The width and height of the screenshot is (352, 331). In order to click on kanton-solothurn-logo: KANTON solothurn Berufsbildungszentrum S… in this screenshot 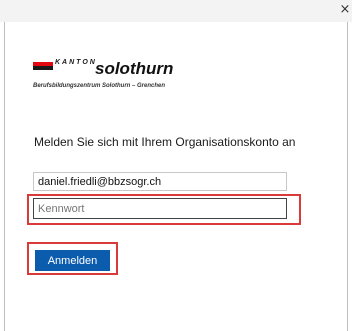, I will do `click(123, 74)`.